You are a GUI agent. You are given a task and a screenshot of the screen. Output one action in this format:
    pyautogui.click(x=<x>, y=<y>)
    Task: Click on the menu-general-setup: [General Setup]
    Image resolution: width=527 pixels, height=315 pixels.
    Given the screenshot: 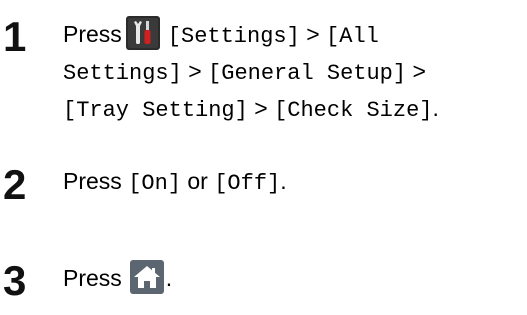 What is the action you would take?
    pyautogui.click(x=307, y=73)
    